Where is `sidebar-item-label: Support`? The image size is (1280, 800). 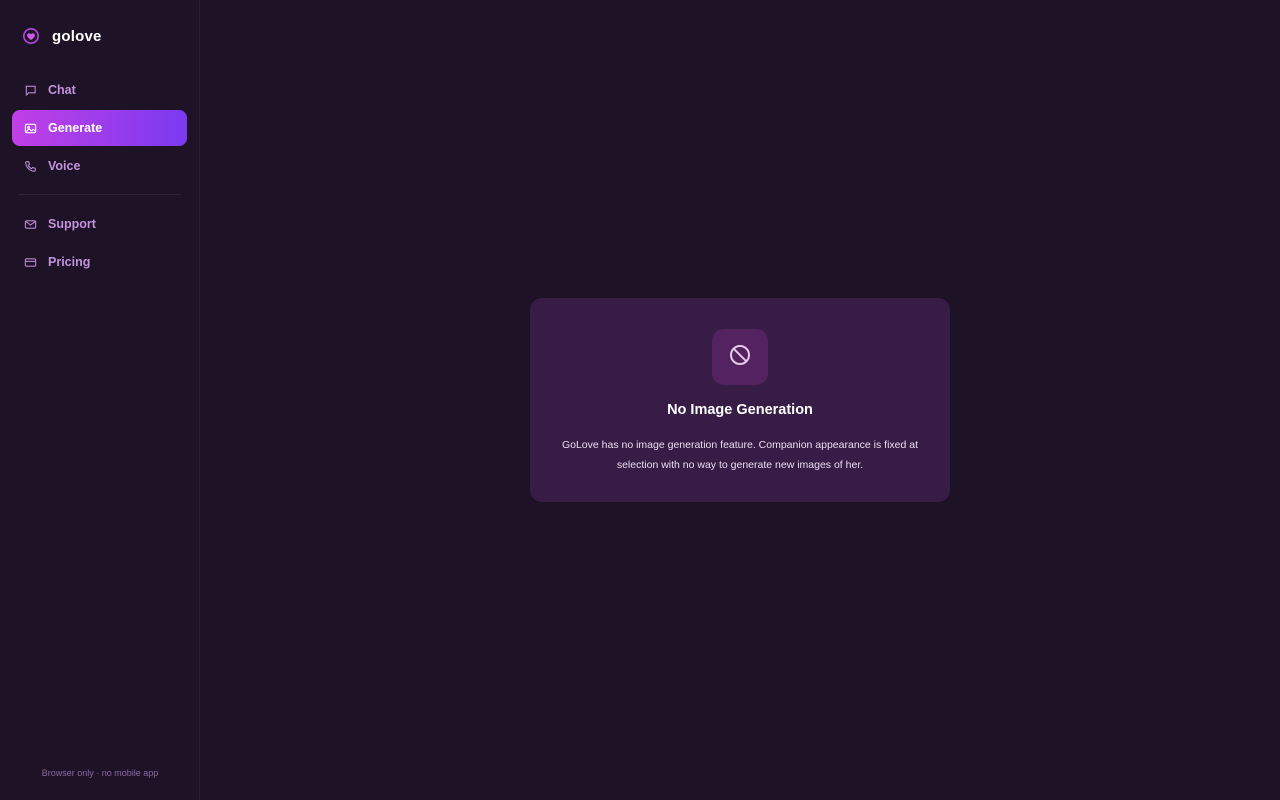
sidebar-item-label: Support is located at coordinates (72, 224).